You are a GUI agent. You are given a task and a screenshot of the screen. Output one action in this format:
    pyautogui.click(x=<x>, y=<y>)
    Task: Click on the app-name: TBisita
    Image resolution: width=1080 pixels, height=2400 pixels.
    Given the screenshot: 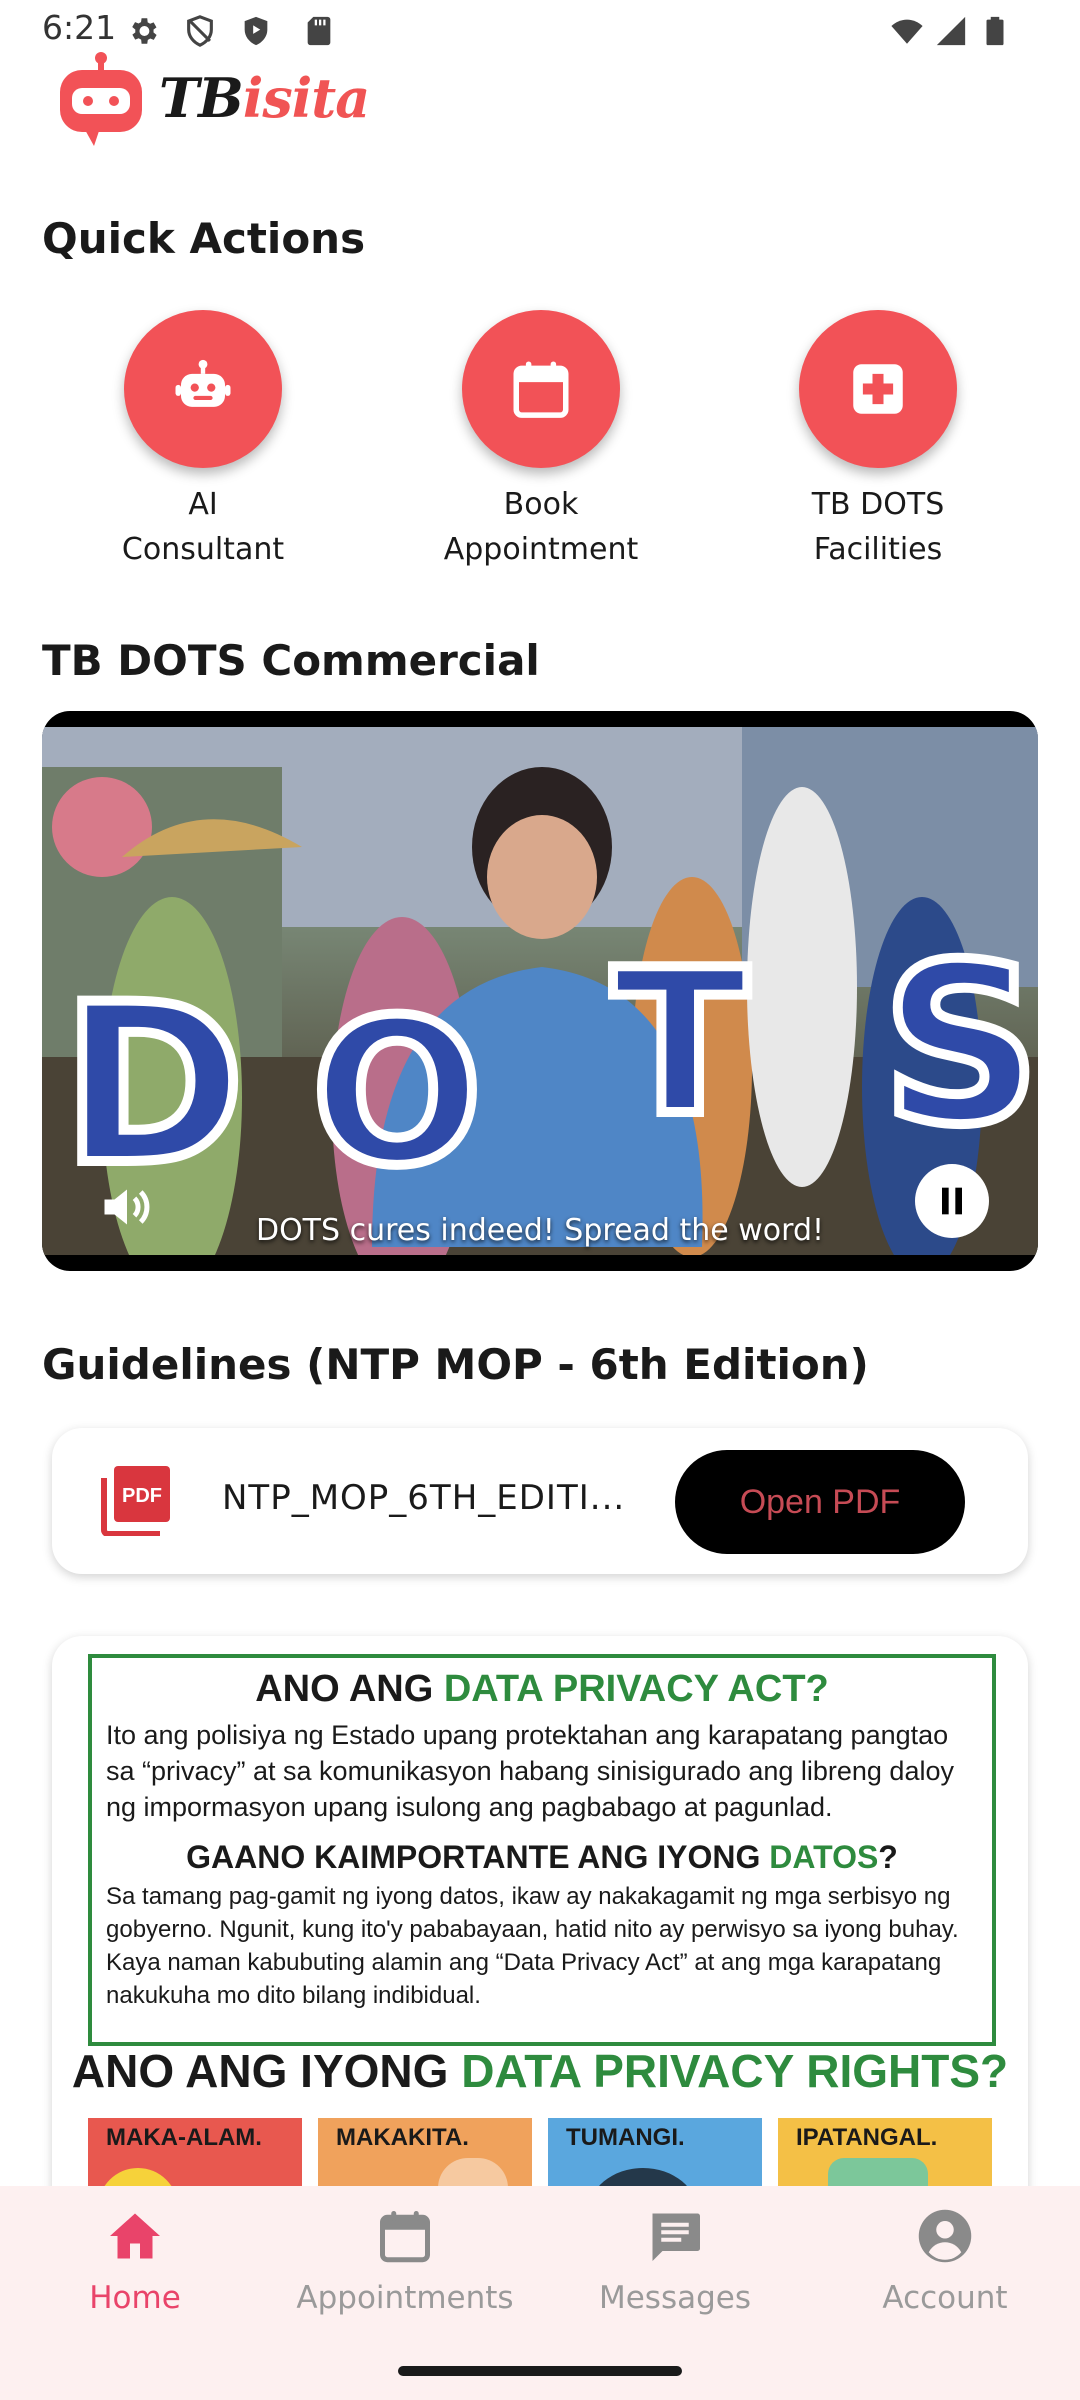 What is the action you would take?
    pyautogui.click(x=264, y=98)
    